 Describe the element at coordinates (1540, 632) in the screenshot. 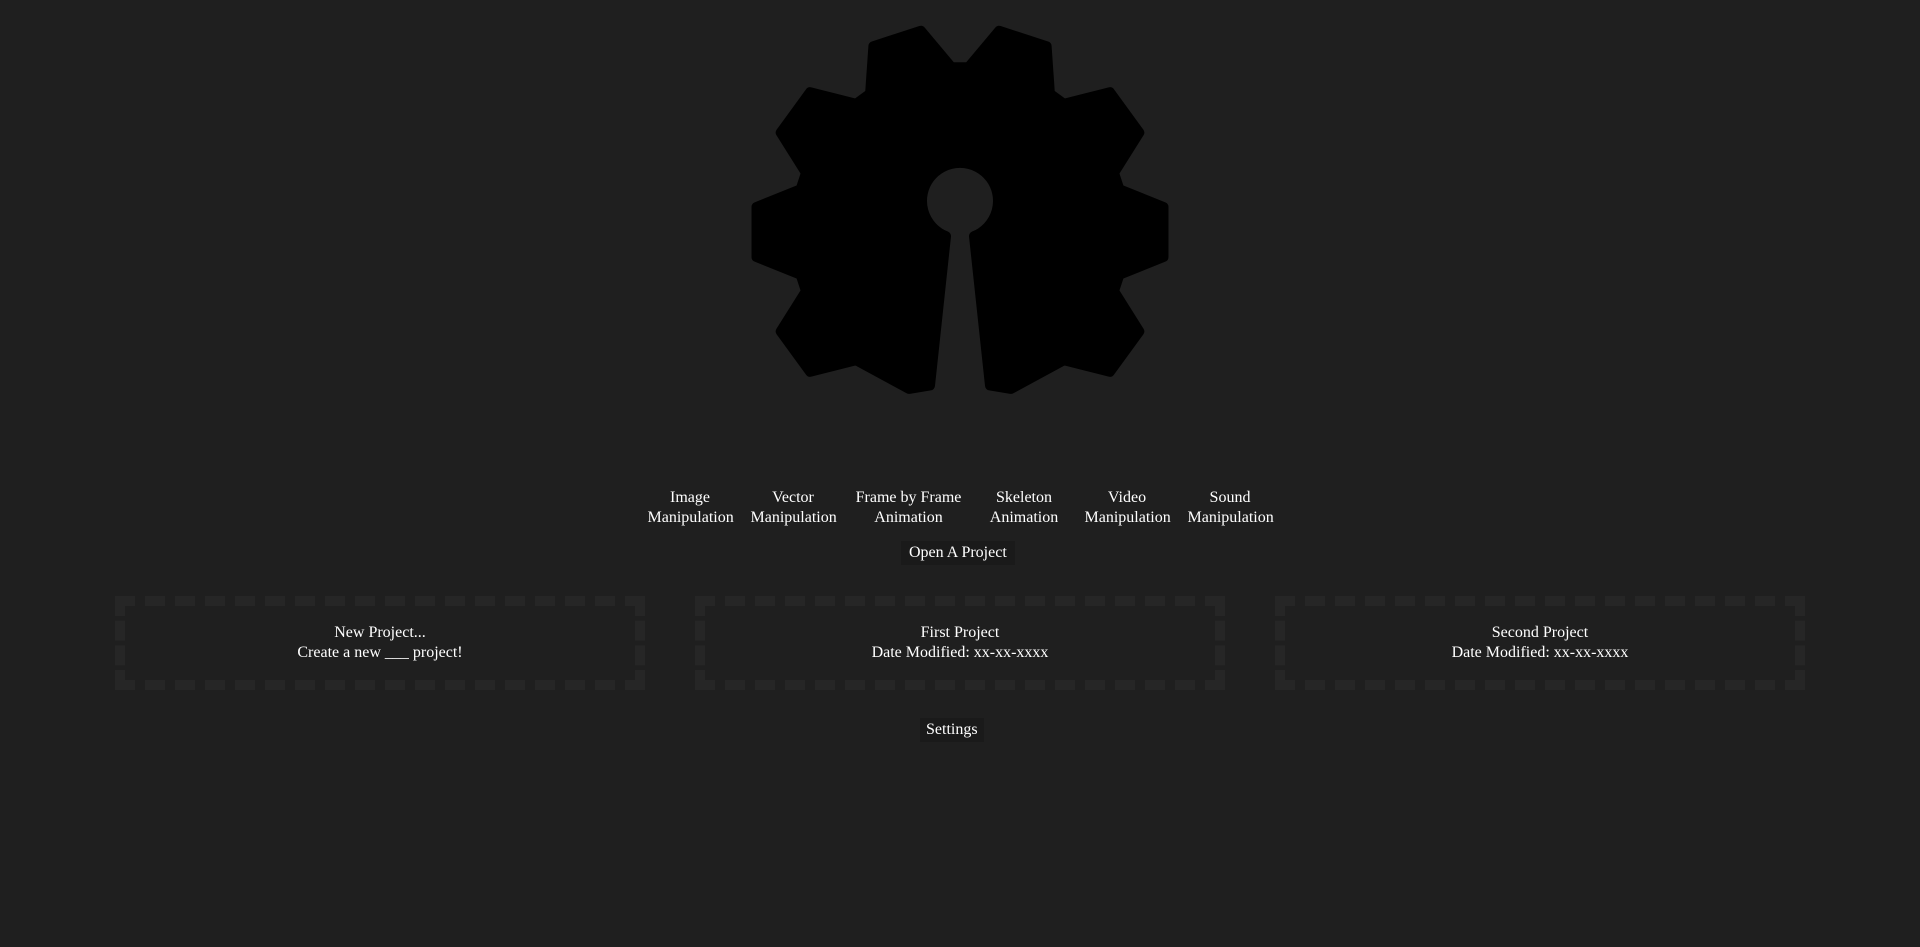

I see `project-title: Second Project` at that location.